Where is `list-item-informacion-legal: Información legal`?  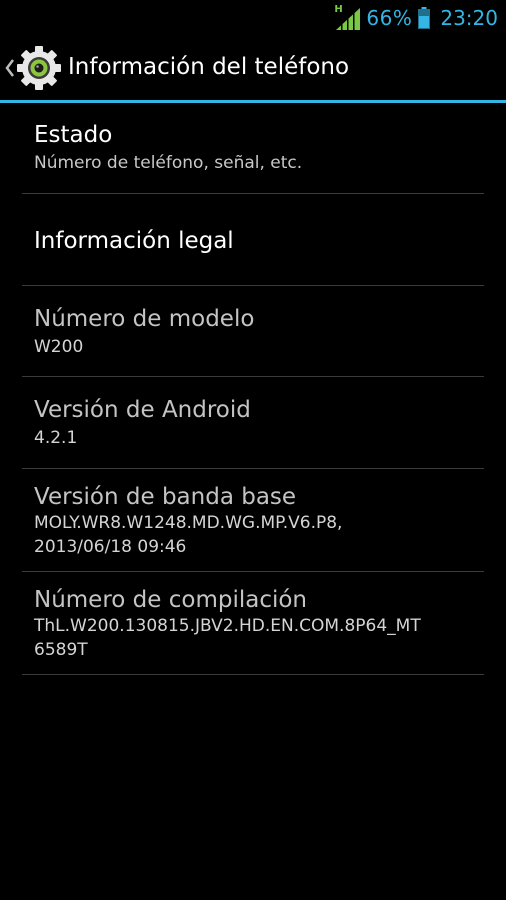
list-item-informacion-legal: Información legal is located at coordinates (253, 240).